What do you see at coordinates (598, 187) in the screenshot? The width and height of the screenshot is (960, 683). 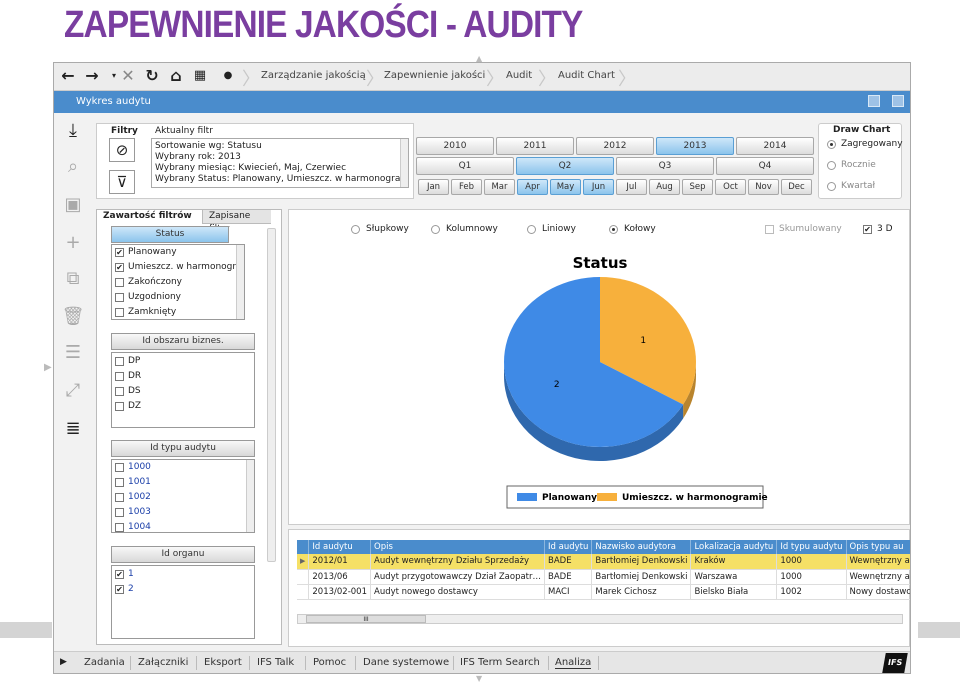 I see `month-button-jun: Jun` at bounding box center [598, 187].